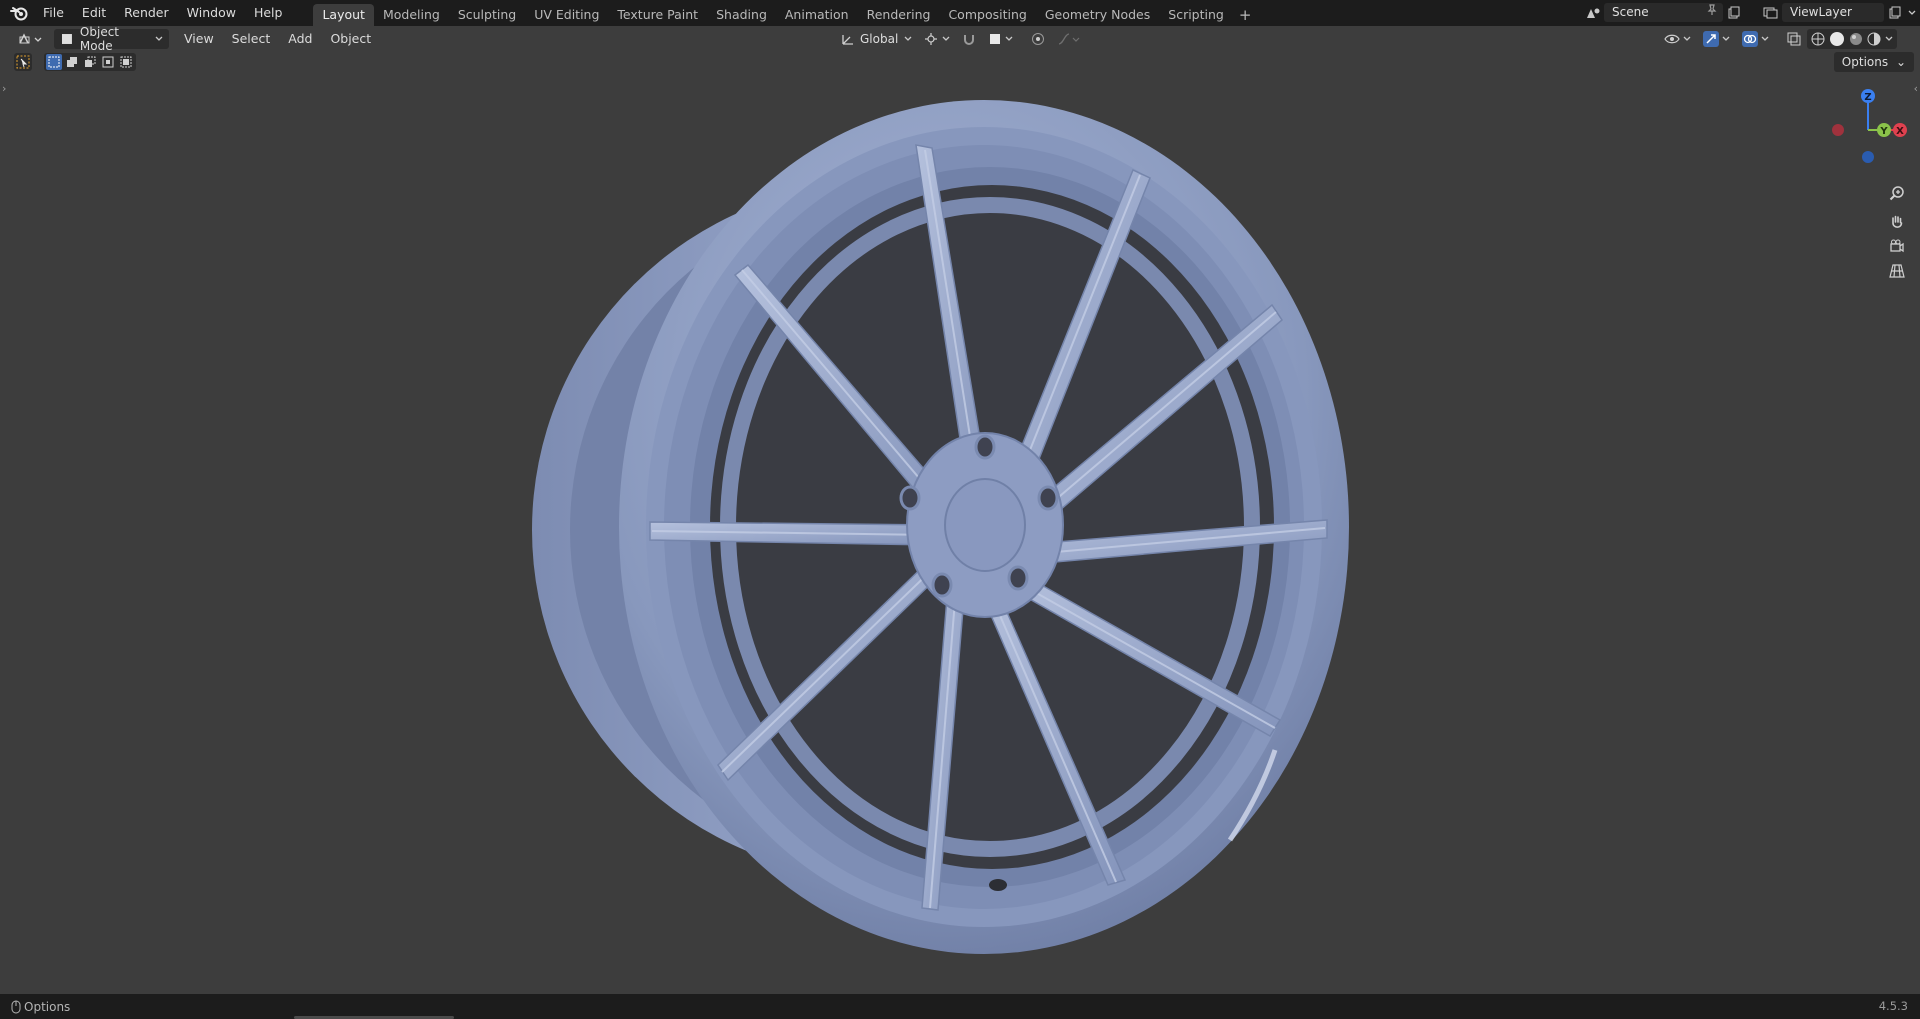 The image size is (1920, 1019). Describe the element at coordinates (146, 13) in the screenshot. I see `menu-render: Render` at that location.